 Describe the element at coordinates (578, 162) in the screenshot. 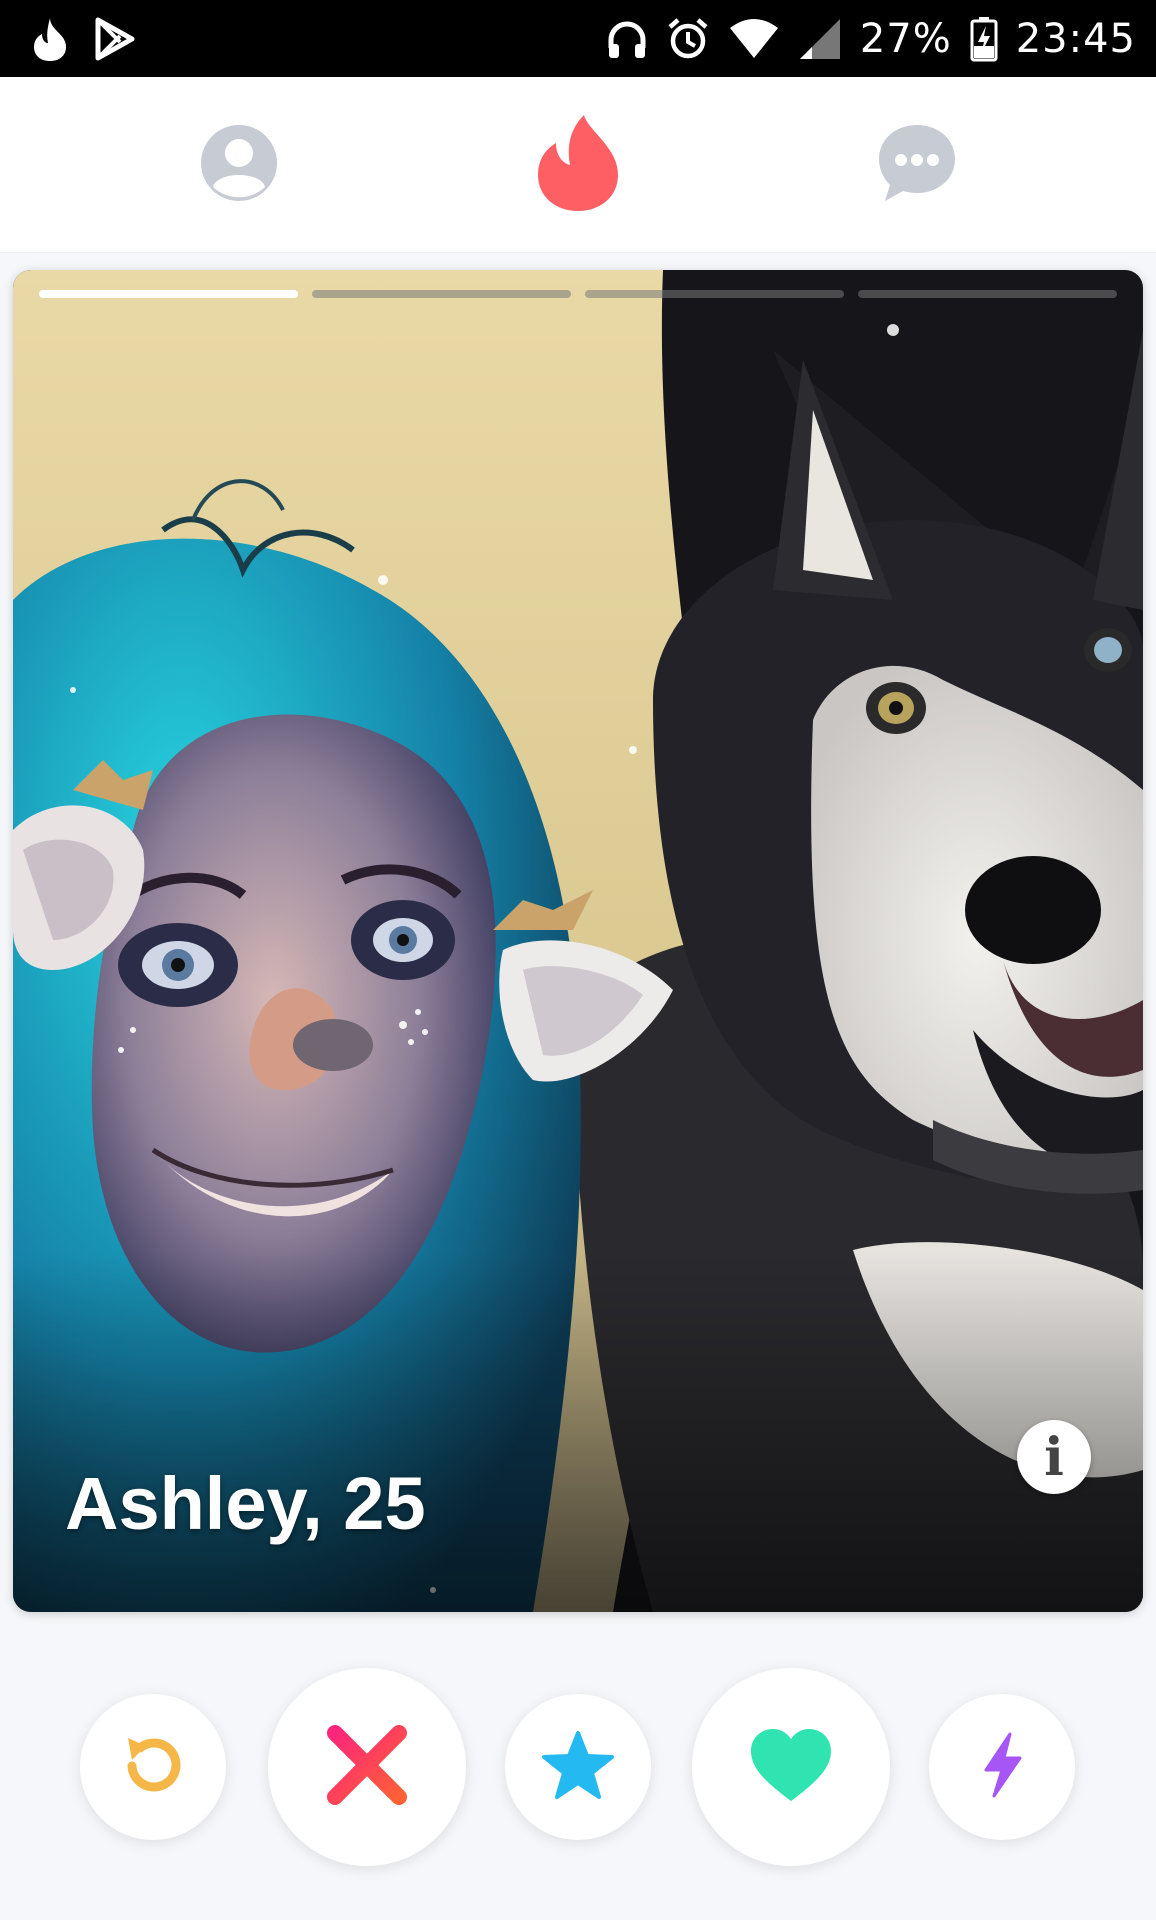

I see `discover-tab` at that location.